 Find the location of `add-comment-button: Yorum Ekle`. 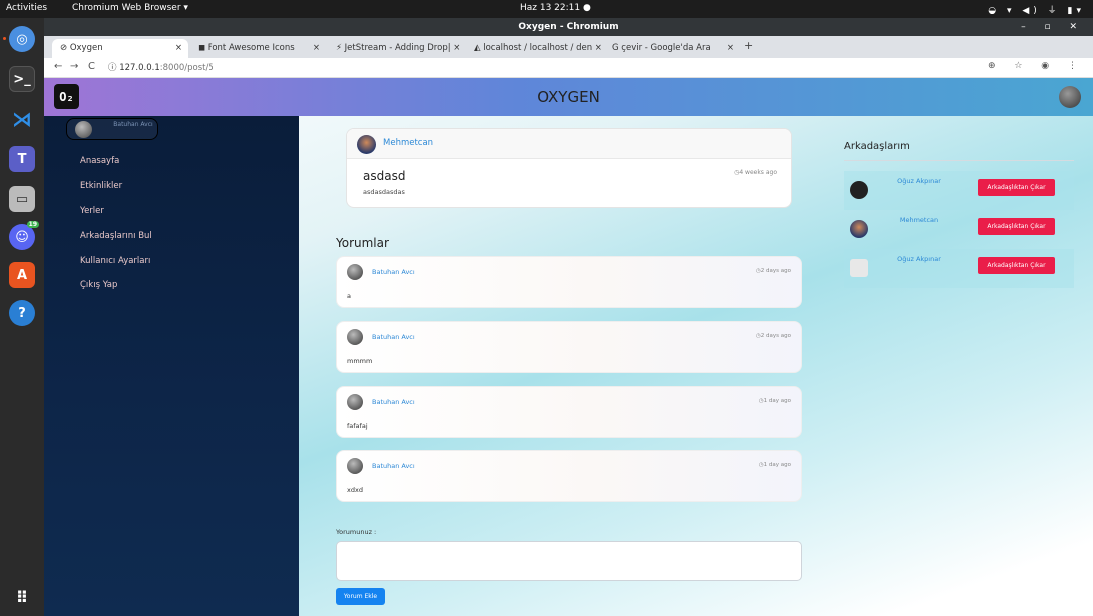

add-comment-button: Yorum Ekle is located at coordinates (360, 596).